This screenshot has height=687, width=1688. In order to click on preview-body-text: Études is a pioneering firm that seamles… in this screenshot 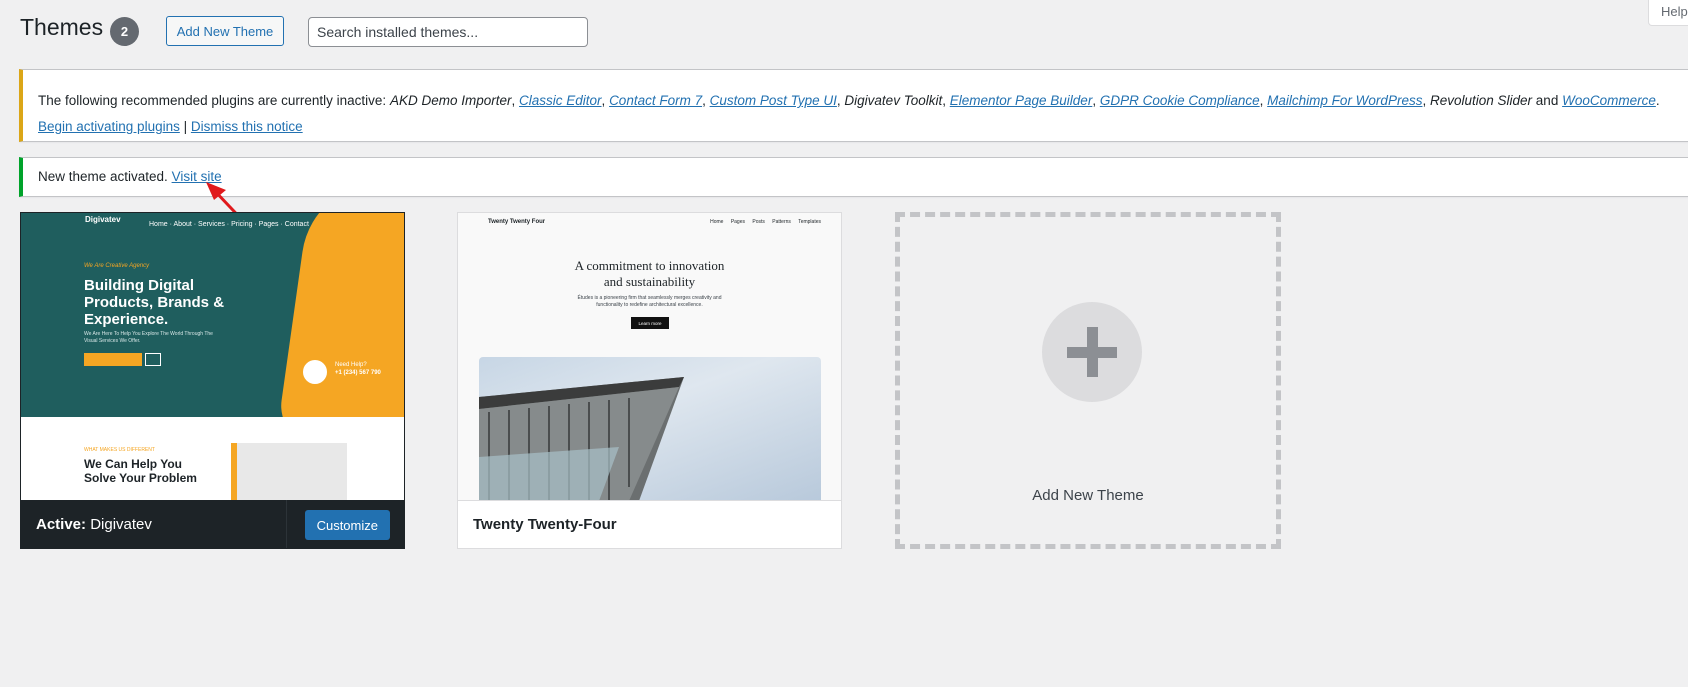, I will do `click(649, 301)`.